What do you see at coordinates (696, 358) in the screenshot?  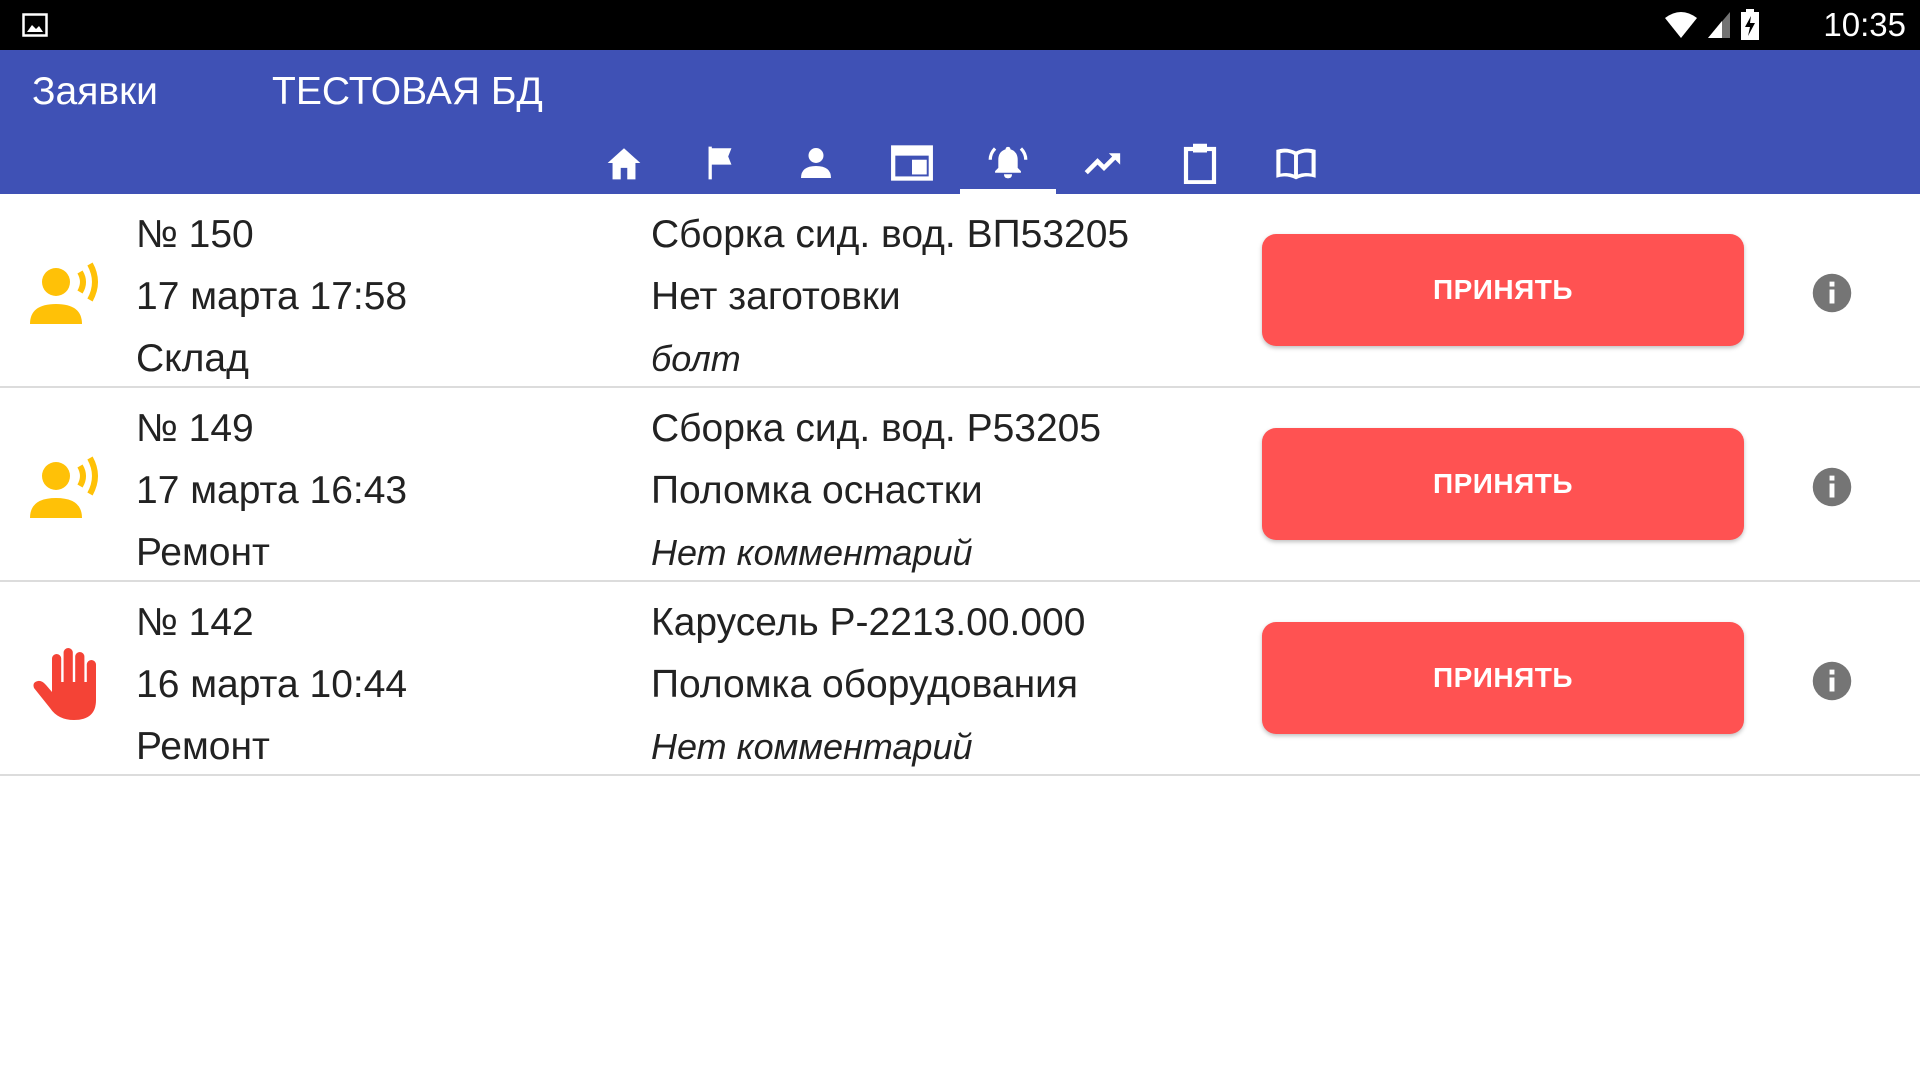 I see `request-comment: болт` at bounding box center [696, 358].